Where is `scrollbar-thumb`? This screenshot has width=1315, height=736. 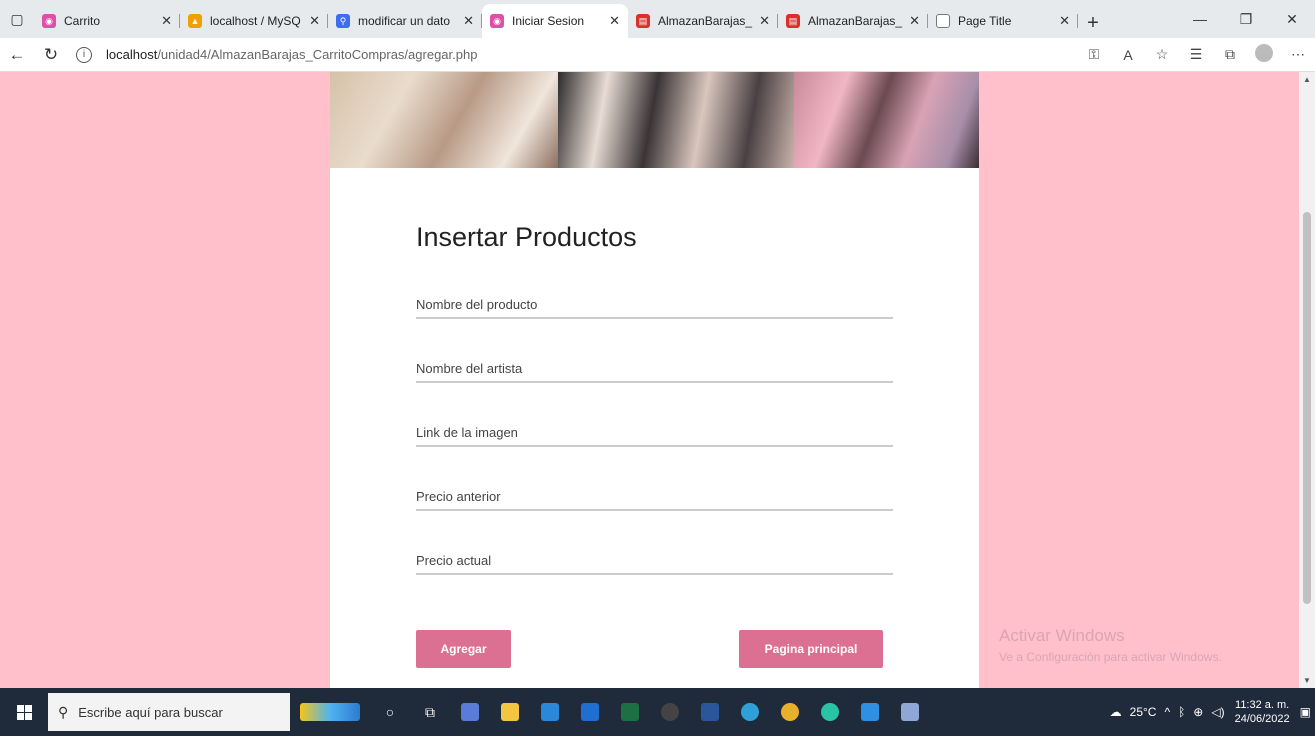 scrollbar-thumb is located at coordinates (1307, 408).